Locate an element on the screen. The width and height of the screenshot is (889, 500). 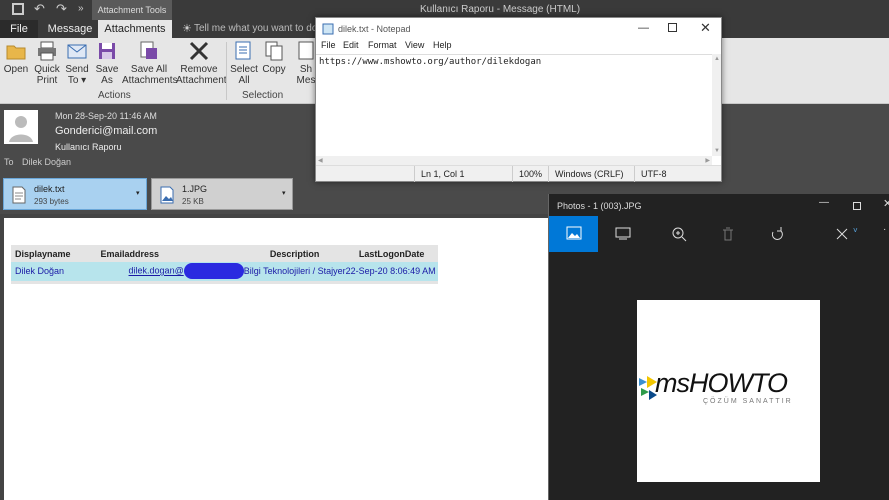
select-all-button: Select All is located at coordinates (244, 63).